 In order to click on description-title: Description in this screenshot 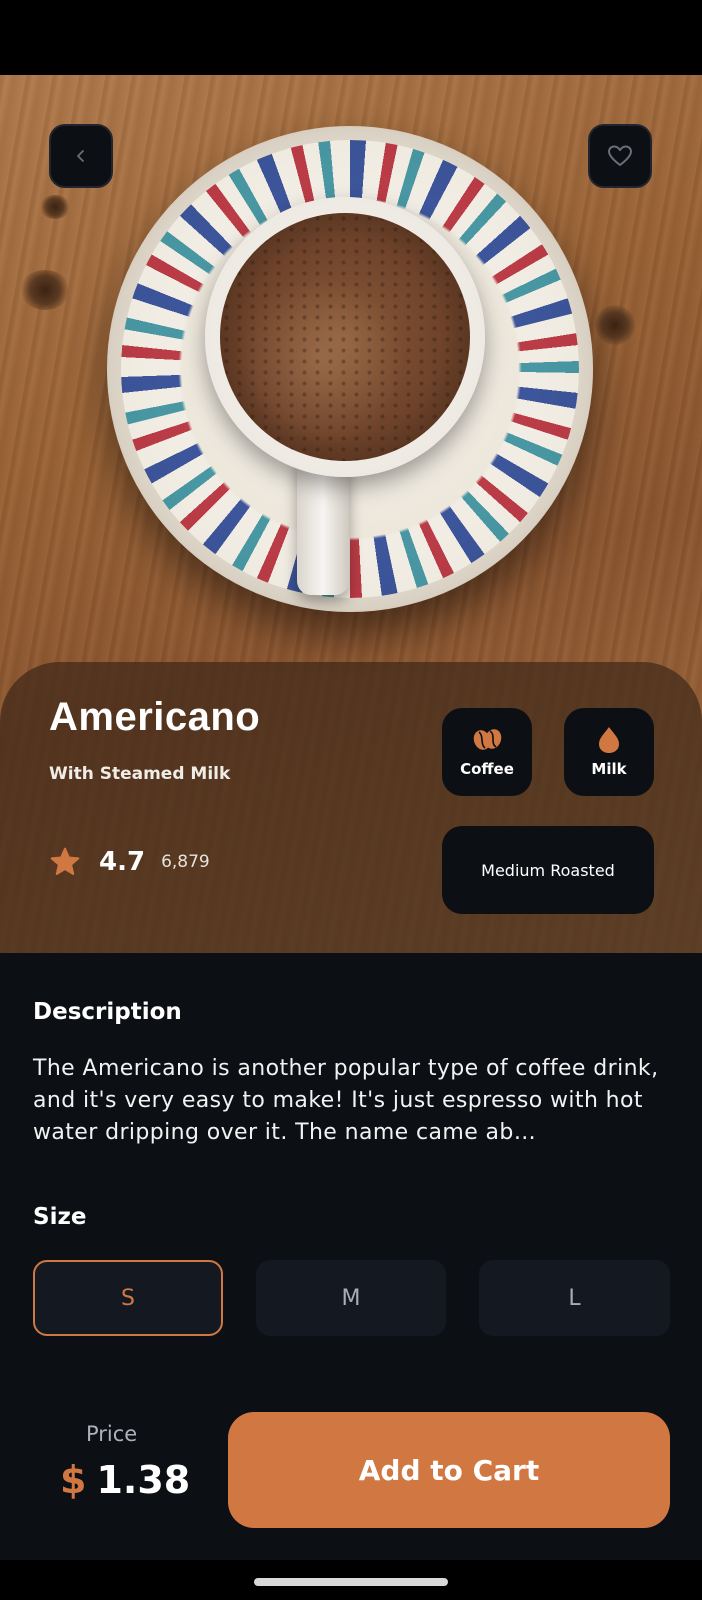, I will do `click(107, 1012)`.